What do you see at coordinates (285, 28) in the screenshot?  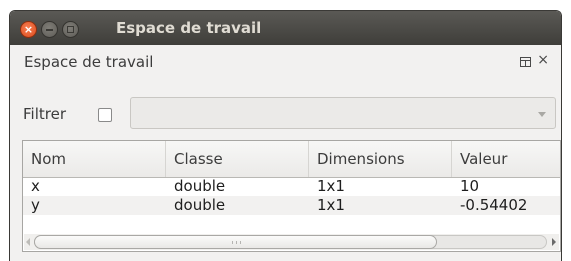 I see `title-bar: × Espace de travail` at bounding box center [285, 28].